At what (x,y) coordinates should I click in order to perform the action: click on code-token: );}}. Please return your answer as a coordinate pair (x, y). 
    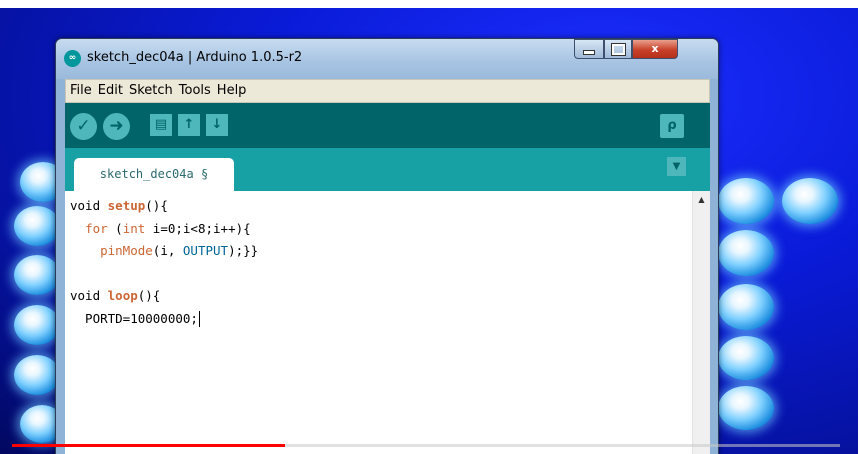
    Looking at the image, I should click on (243, 250).